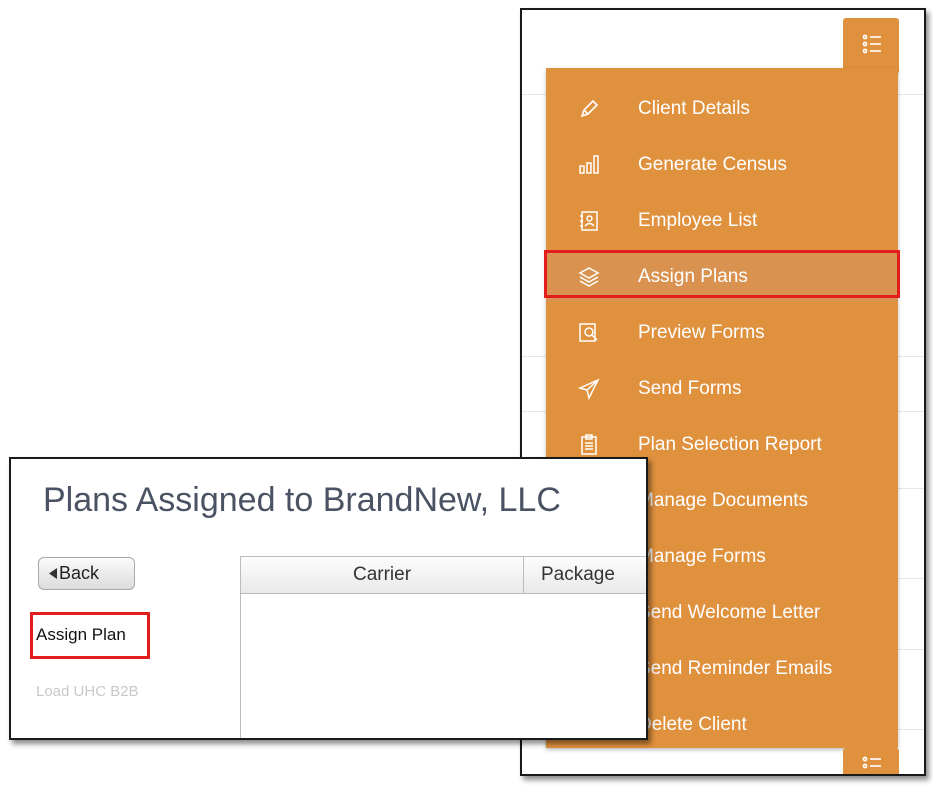 Image resolution: width=933 pixels, height=793 pixels. Describe the element at coordinates (692, 724) in the screenshot. I see `menu-item-label: Delete Client` at that location.